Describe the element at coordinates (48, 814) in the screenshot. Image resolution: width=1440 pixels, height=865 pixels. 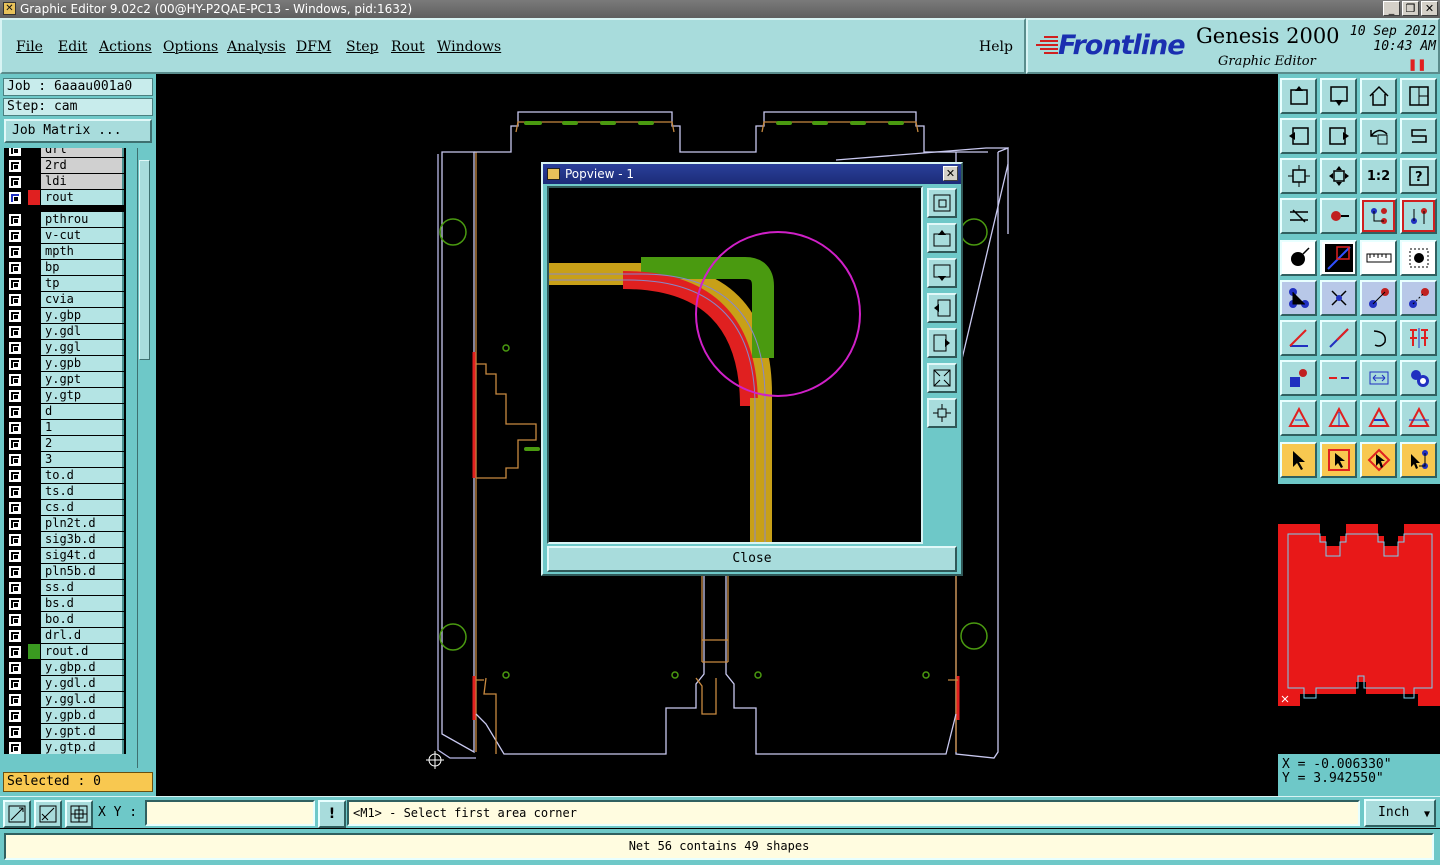
I see `snap-angle-icon` at that location.